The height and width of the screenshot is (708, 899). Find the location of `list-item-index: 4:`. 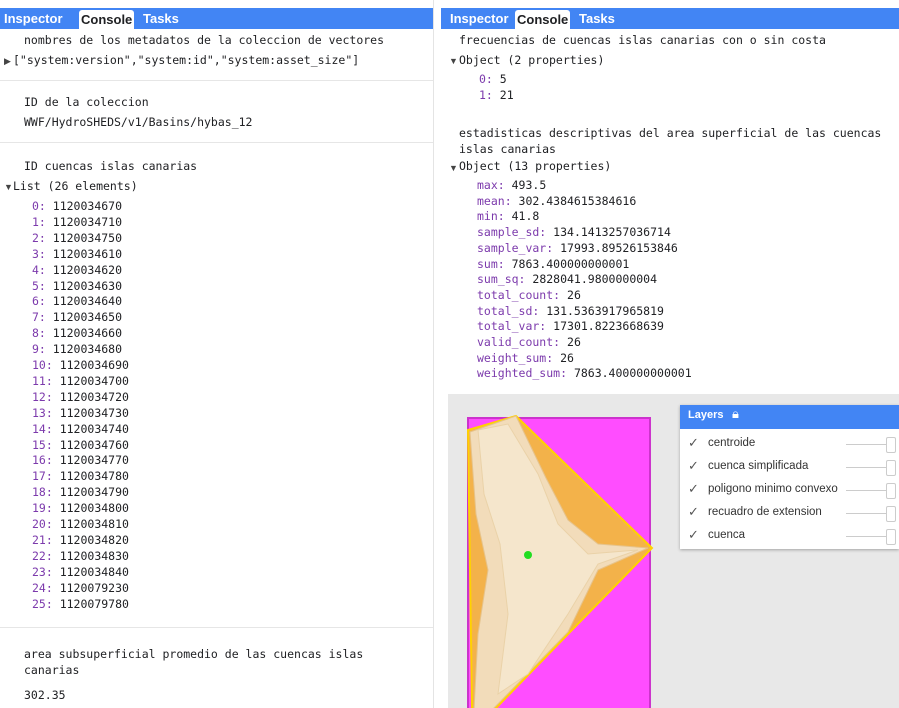

list-item-index: 4: is located at coordinates (39, 269).